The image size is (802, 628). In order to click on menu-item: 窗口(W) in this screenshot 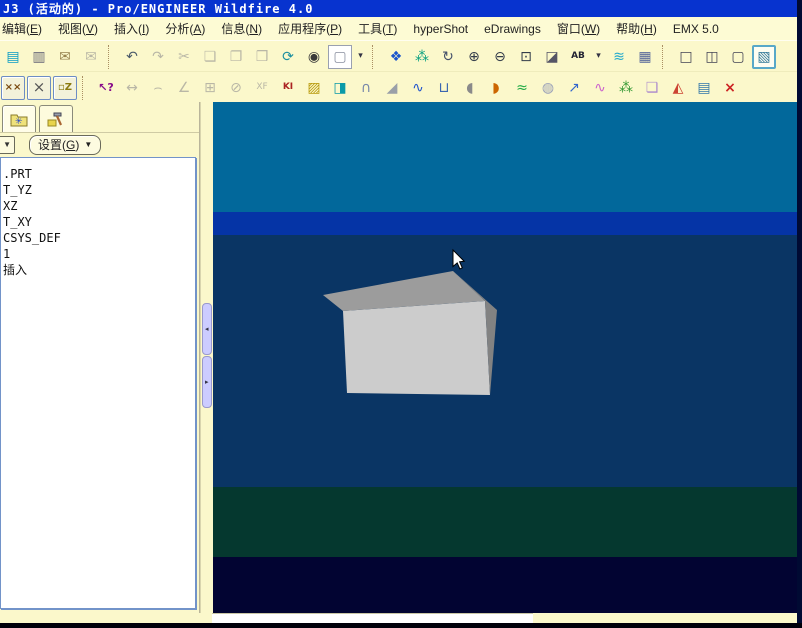, I will do `click(578, 28)`.